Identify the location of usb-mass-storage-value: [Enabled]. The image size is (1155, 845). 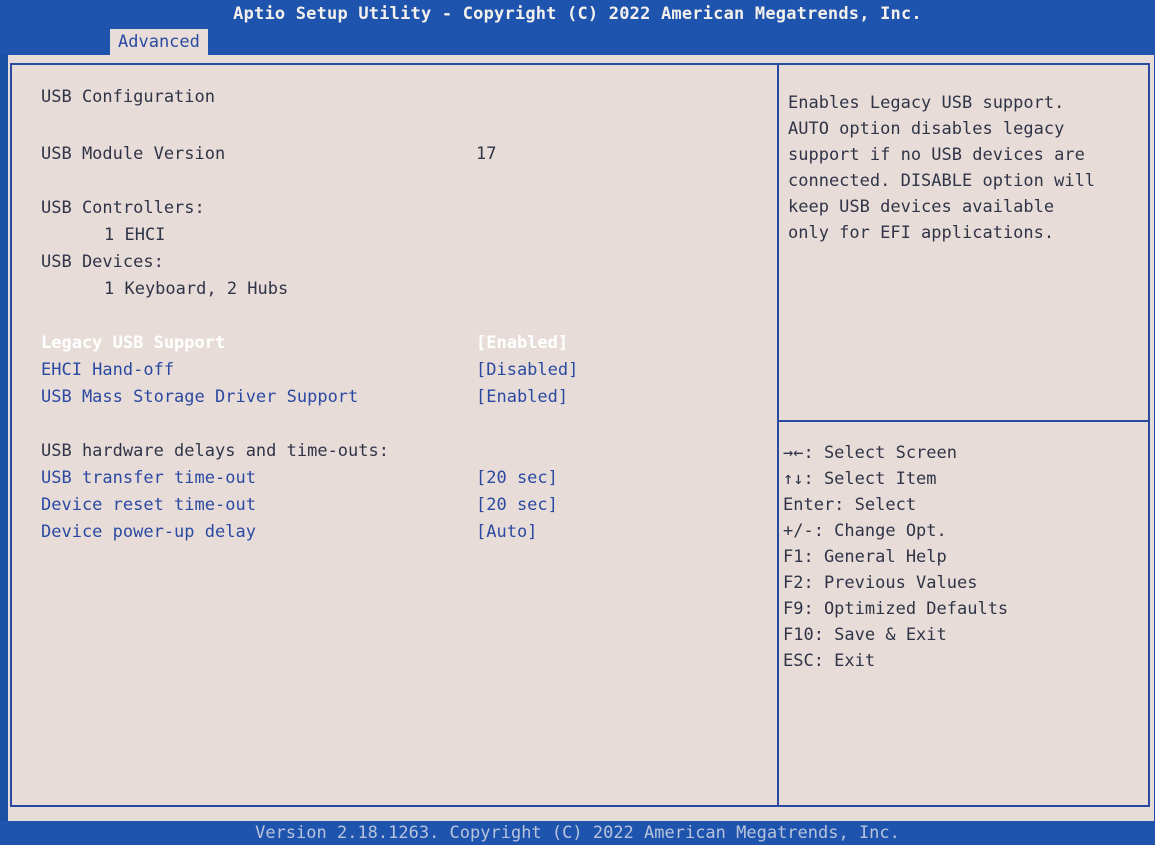
(522, 397).